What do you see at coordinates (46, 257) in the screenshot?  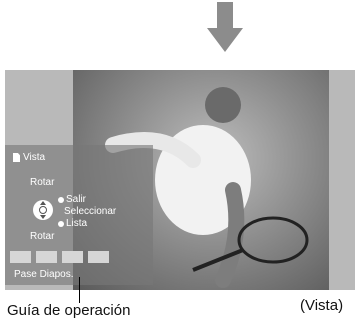 I see `green-button` at bounding box center [46, 257].